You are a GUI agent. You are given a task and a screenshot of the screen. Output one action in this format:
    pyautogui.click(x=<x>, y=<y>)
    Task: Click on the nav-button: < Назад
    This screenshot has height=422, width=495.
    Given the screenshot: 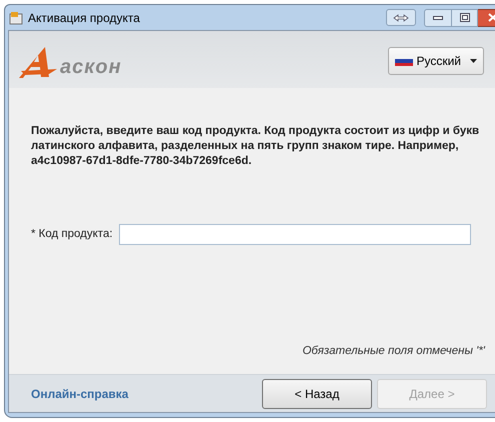 What is the action you would take?
    pyautogui.click(x=317, y=393)
    